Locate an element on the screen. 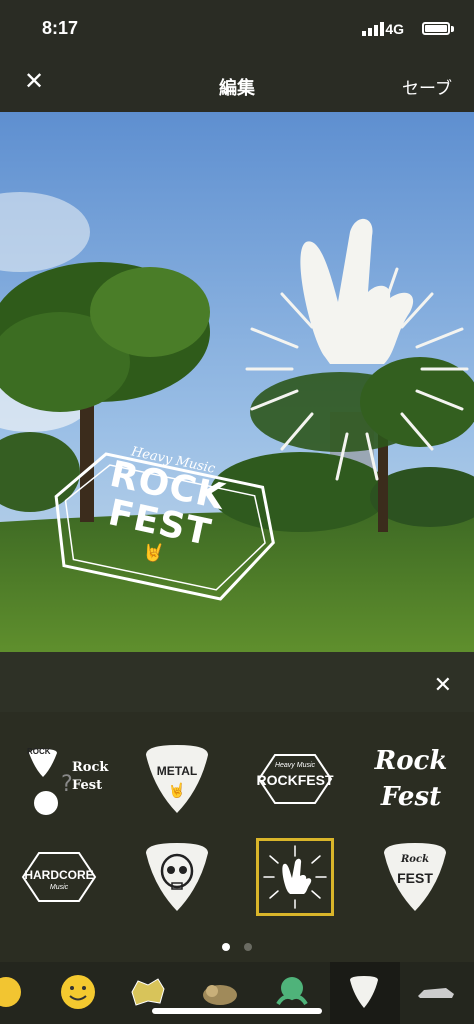 This screenshot has height=1024, width=474. status-time: 8:17 is located at coordinates (60, 28).